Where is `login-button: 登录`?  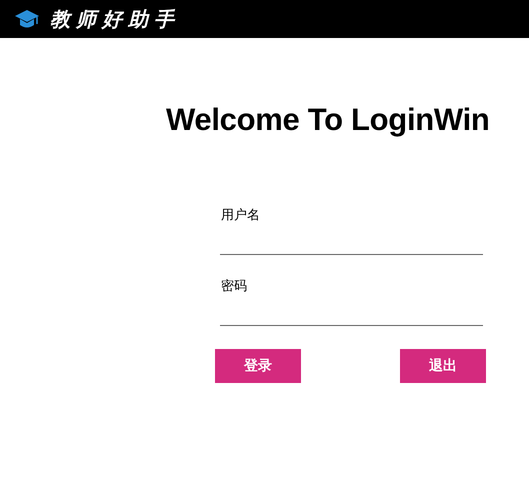
login-button: 登录 is located at coordinates (258, 366).